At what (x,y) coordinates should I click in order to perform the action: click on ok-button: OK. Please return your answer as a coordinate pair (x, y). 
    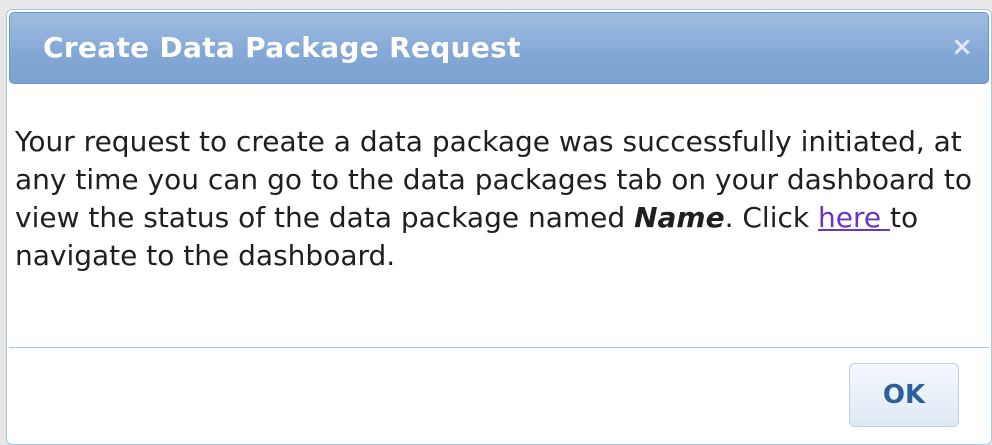
    Looking at the image, I should click on (904, 395).